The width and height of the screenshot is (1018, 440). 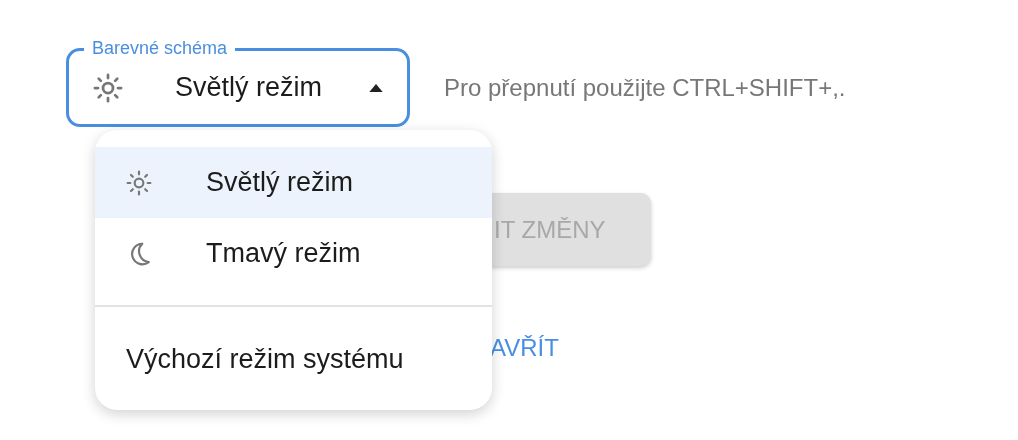 What do you see at coordinates (293, 182) in the screenshot?
I see `menu-item: Světlý režim` at bounding box center [293, 182].